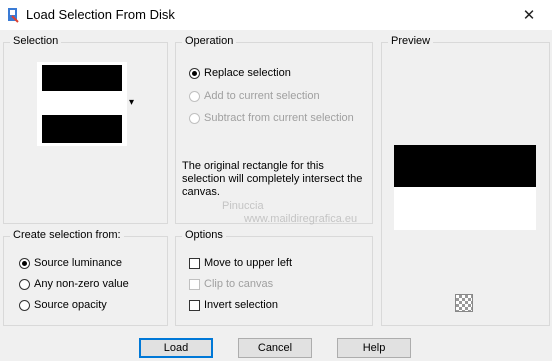  What do you see at coordinates (82, 78) in the screenshot?
I see `thumbnail-top-bar` at bounding box center [82, 78].